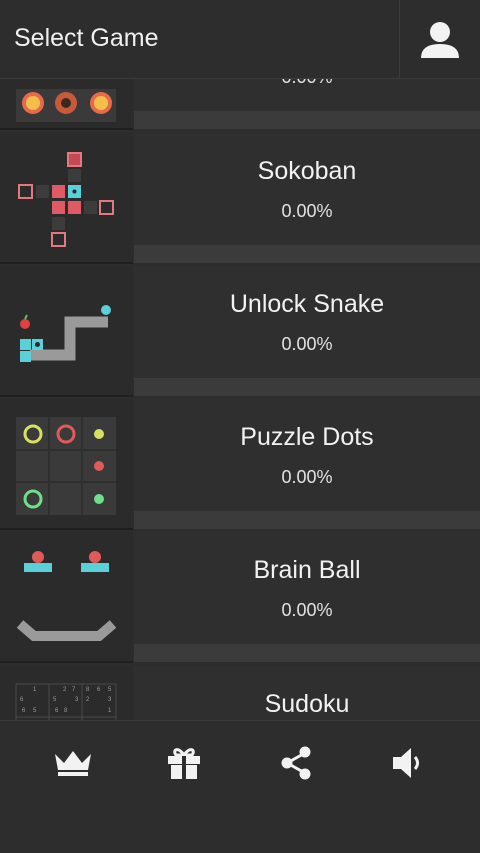 This screenshot has height=853, width=480. What do you see at coordinates (307, 331) in the screenshot?
I see `game-info: Unlock Snake 0.00%` at bounding box center [307, 331].